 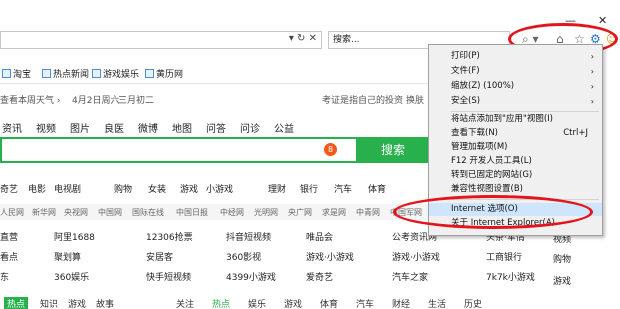 I want to click on title-bar, so click(x=310, y=15).